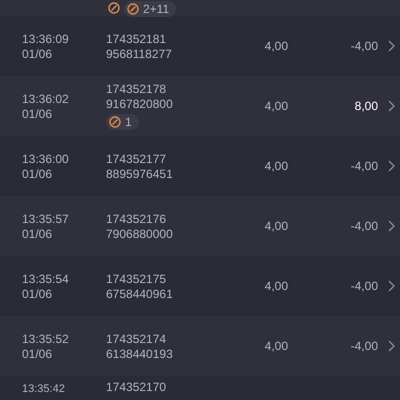 The height and width of the screenshot is (400, 400). What do you see at coordinates (366, 106) in the screenshot?
I see `result-amount: 8,00` at bounding box center [366, 106].